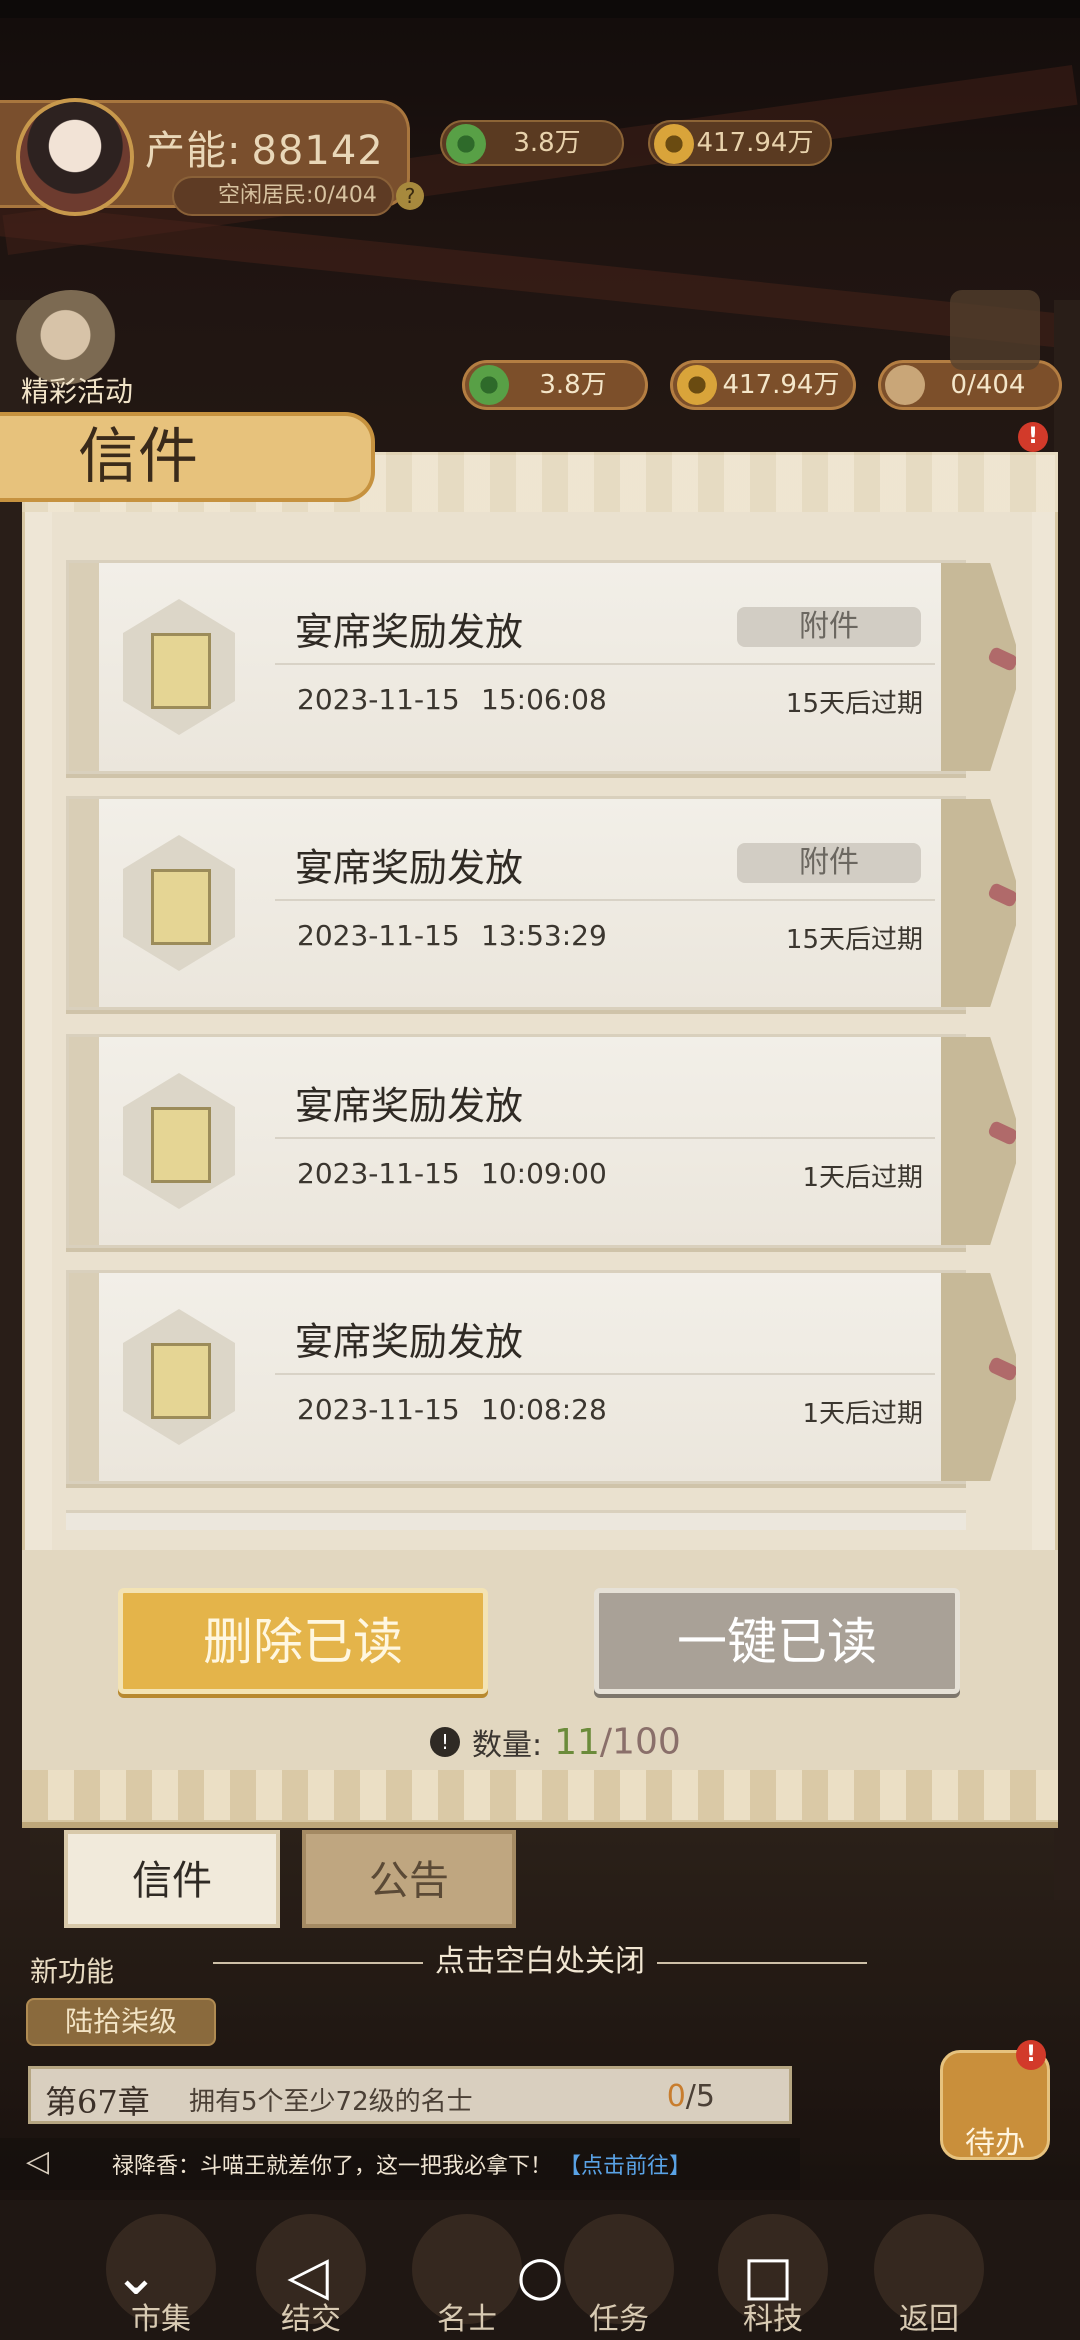 The image size is (1080, 2340). I want to click on chapter-bar: 第67章 拥有5个至少72级的名士 0/5, so click(410, 2095).